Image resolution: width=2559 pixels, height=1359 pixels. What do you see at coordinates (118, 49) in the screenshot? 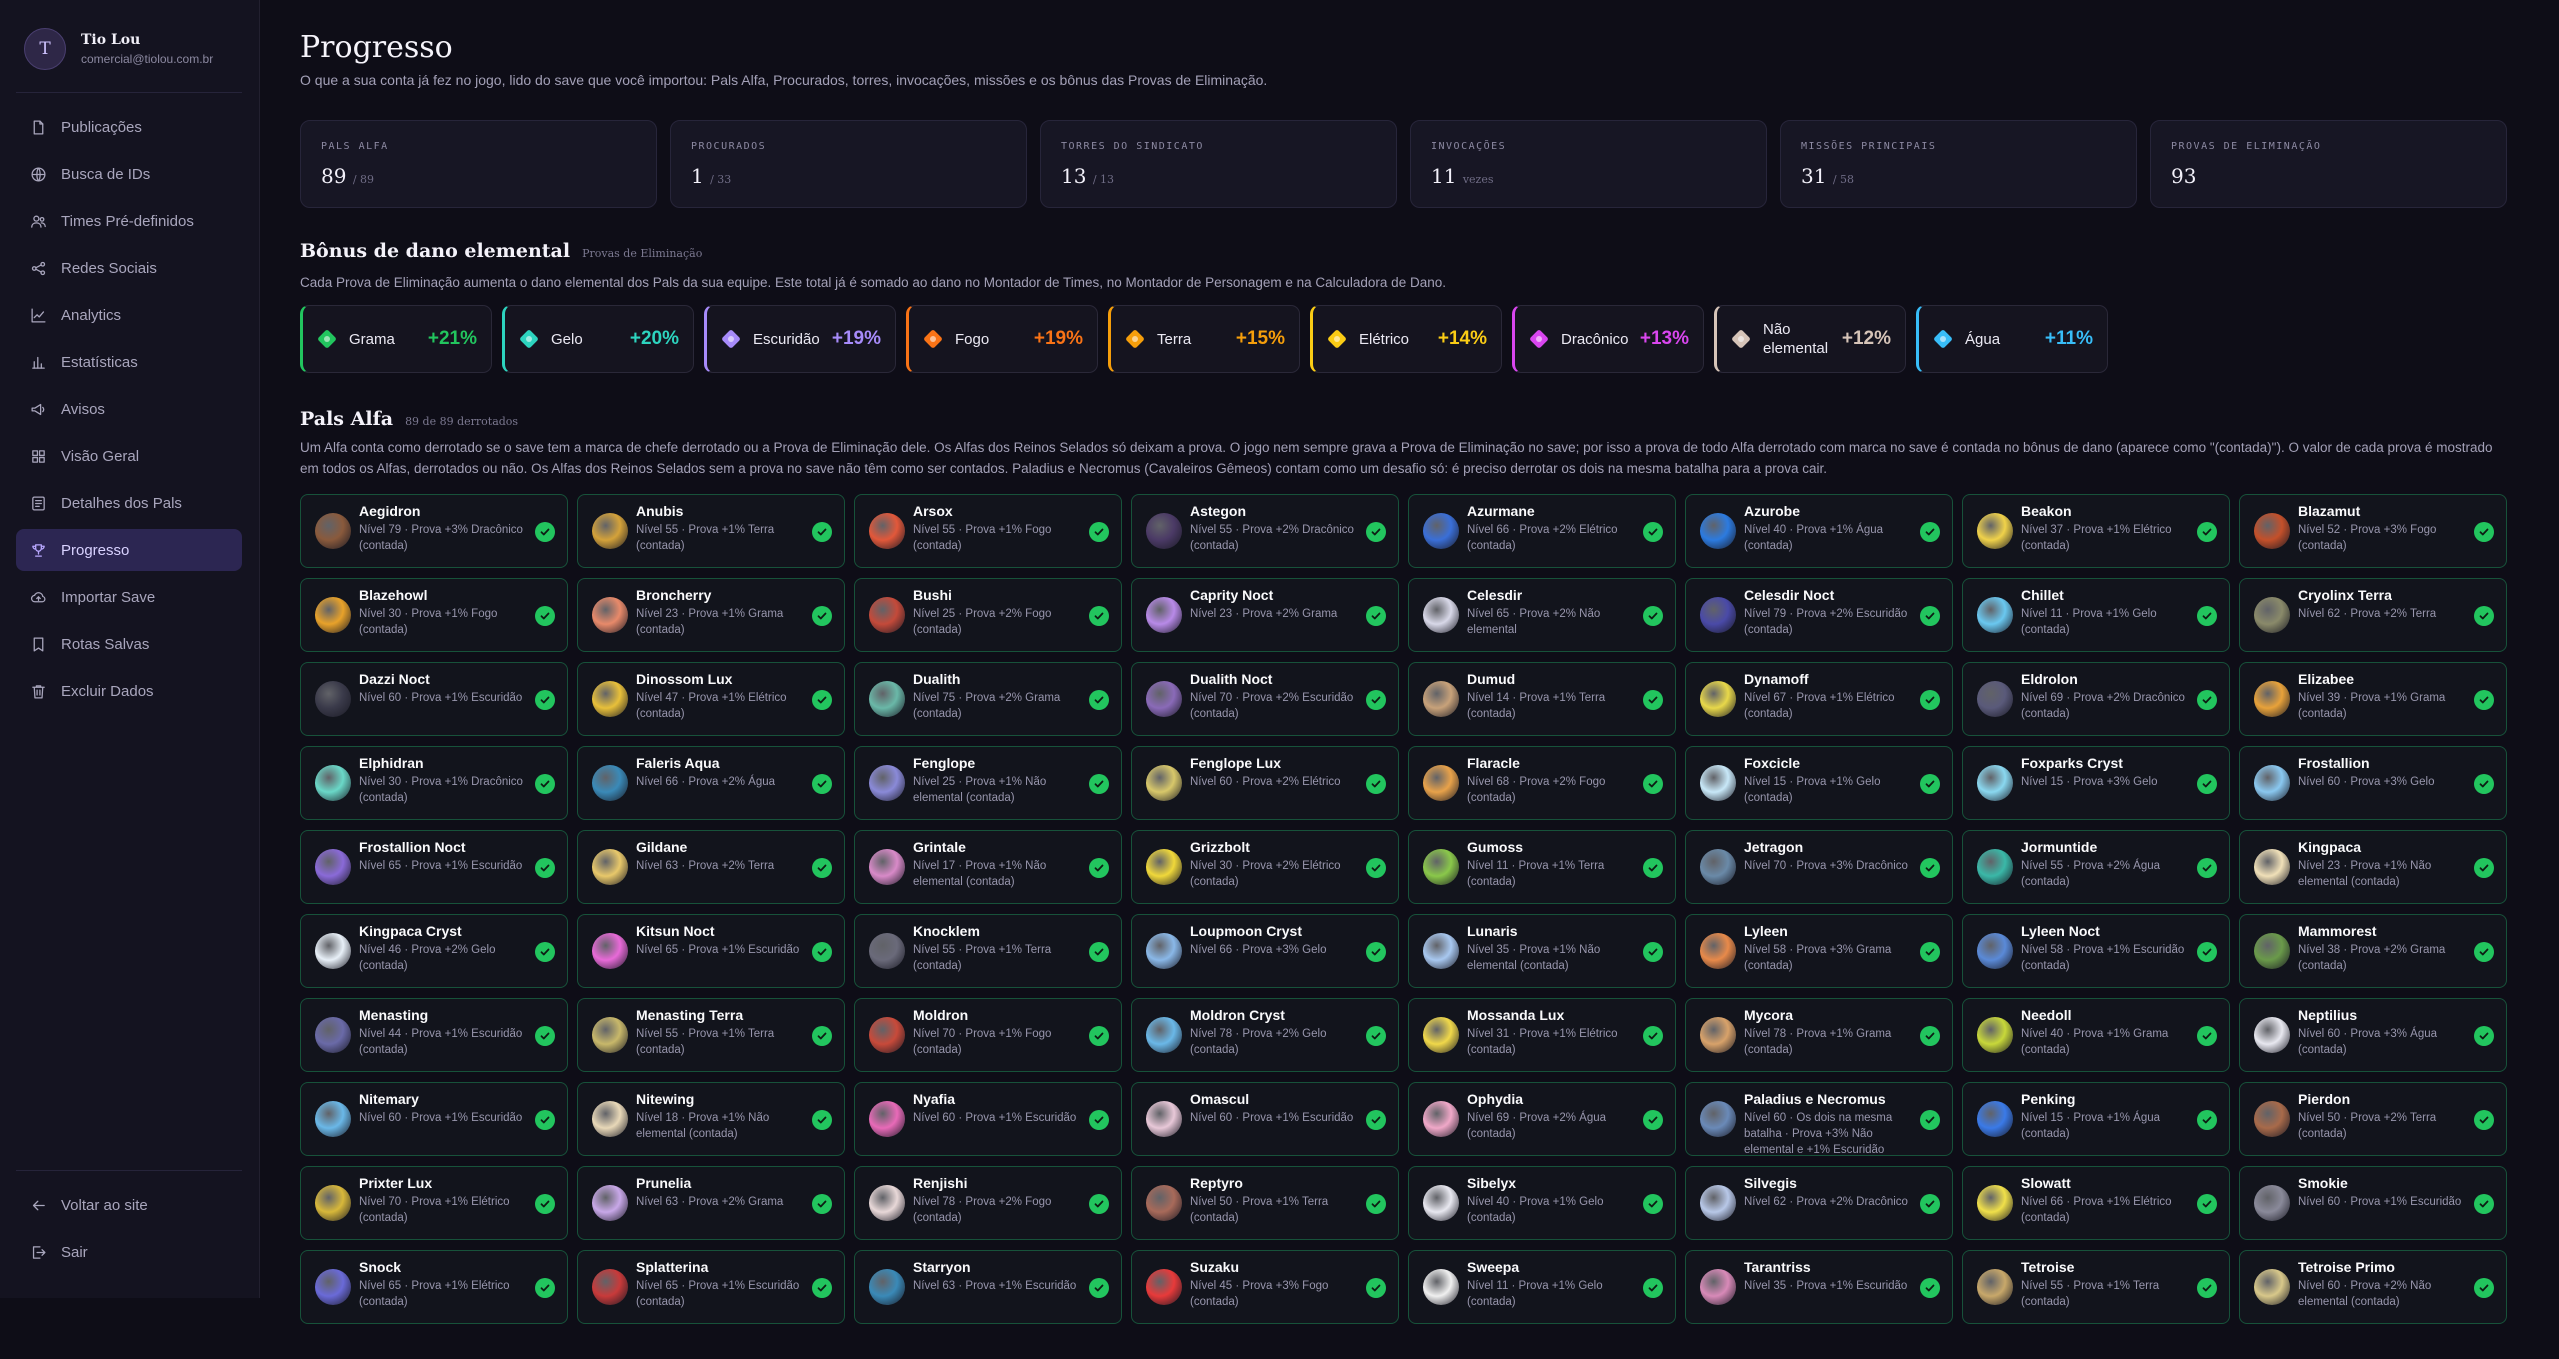
I see `user-profile: T Tio Lou comercial@tiolou.com.br` at bounding box center [118, 49].